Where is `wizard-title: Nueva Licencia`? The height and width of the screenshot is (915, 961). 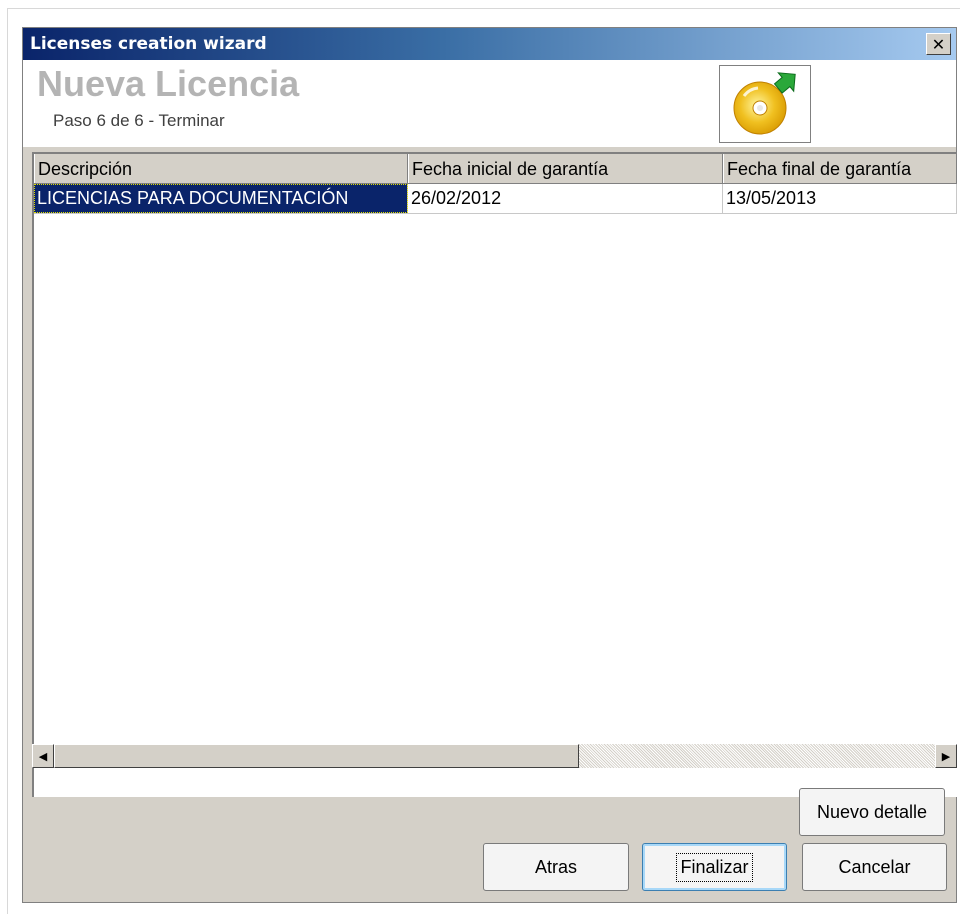
wizard-title: Nueva Licencia is located at coordinates (168, 83).